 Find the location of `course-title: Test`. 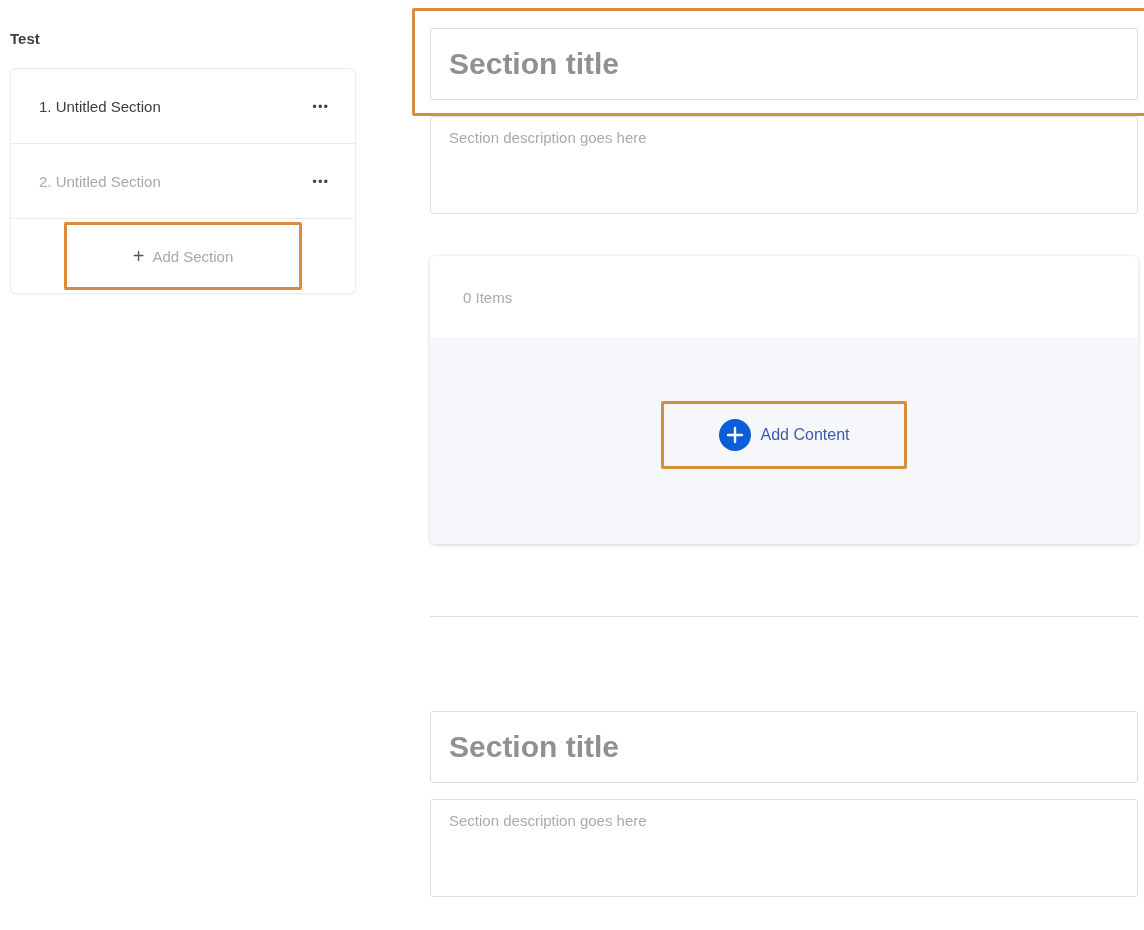

course-title: Test is located at coordinates (25, 38).